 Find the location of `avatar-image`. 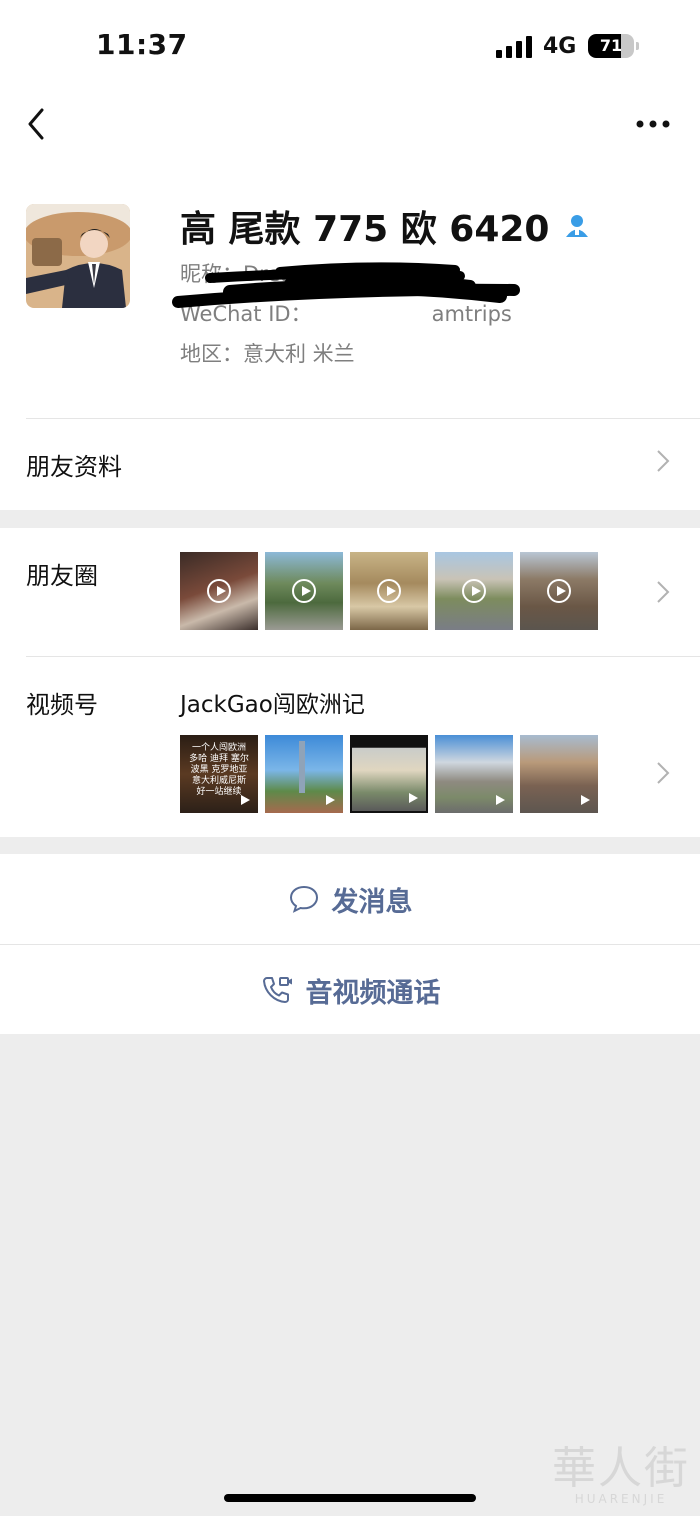

avatar-image is located at coordinates (78, 256).